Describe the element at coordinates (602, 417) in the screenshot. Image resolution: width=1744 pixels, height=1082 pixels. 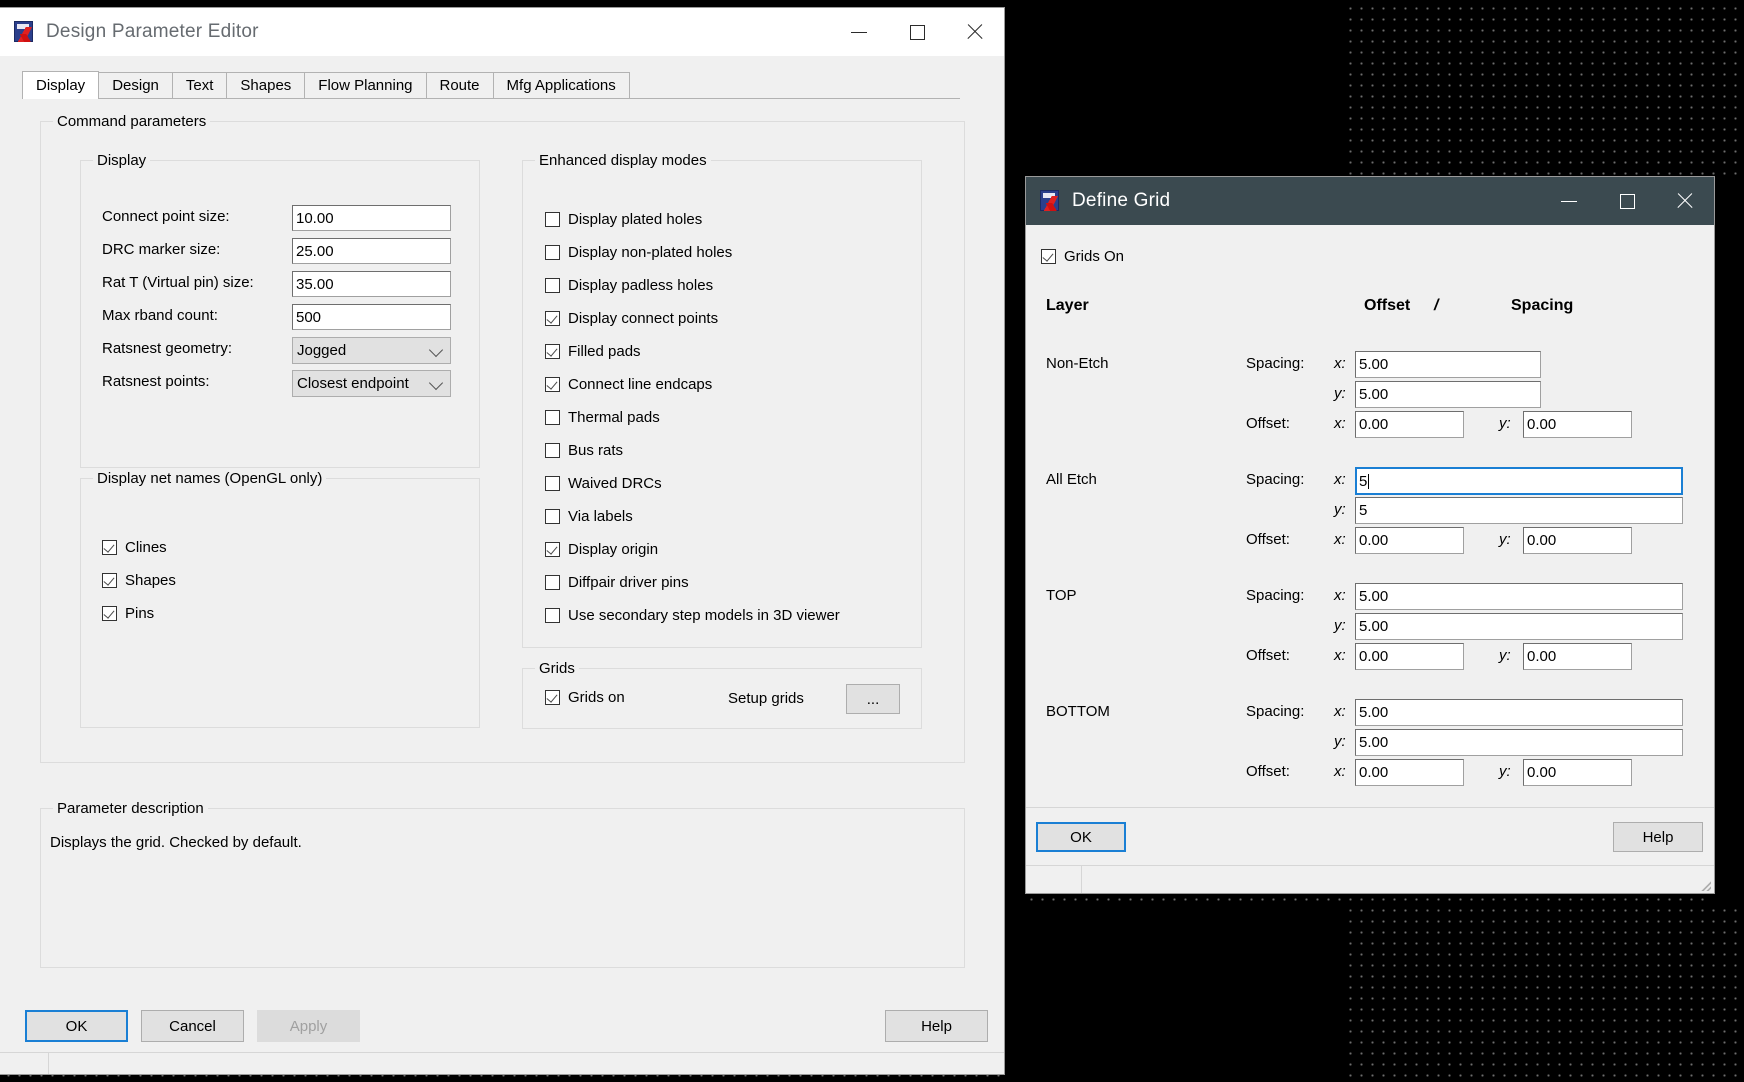
I see `checkbox-thermal-pads: Thermal pads` at that location.